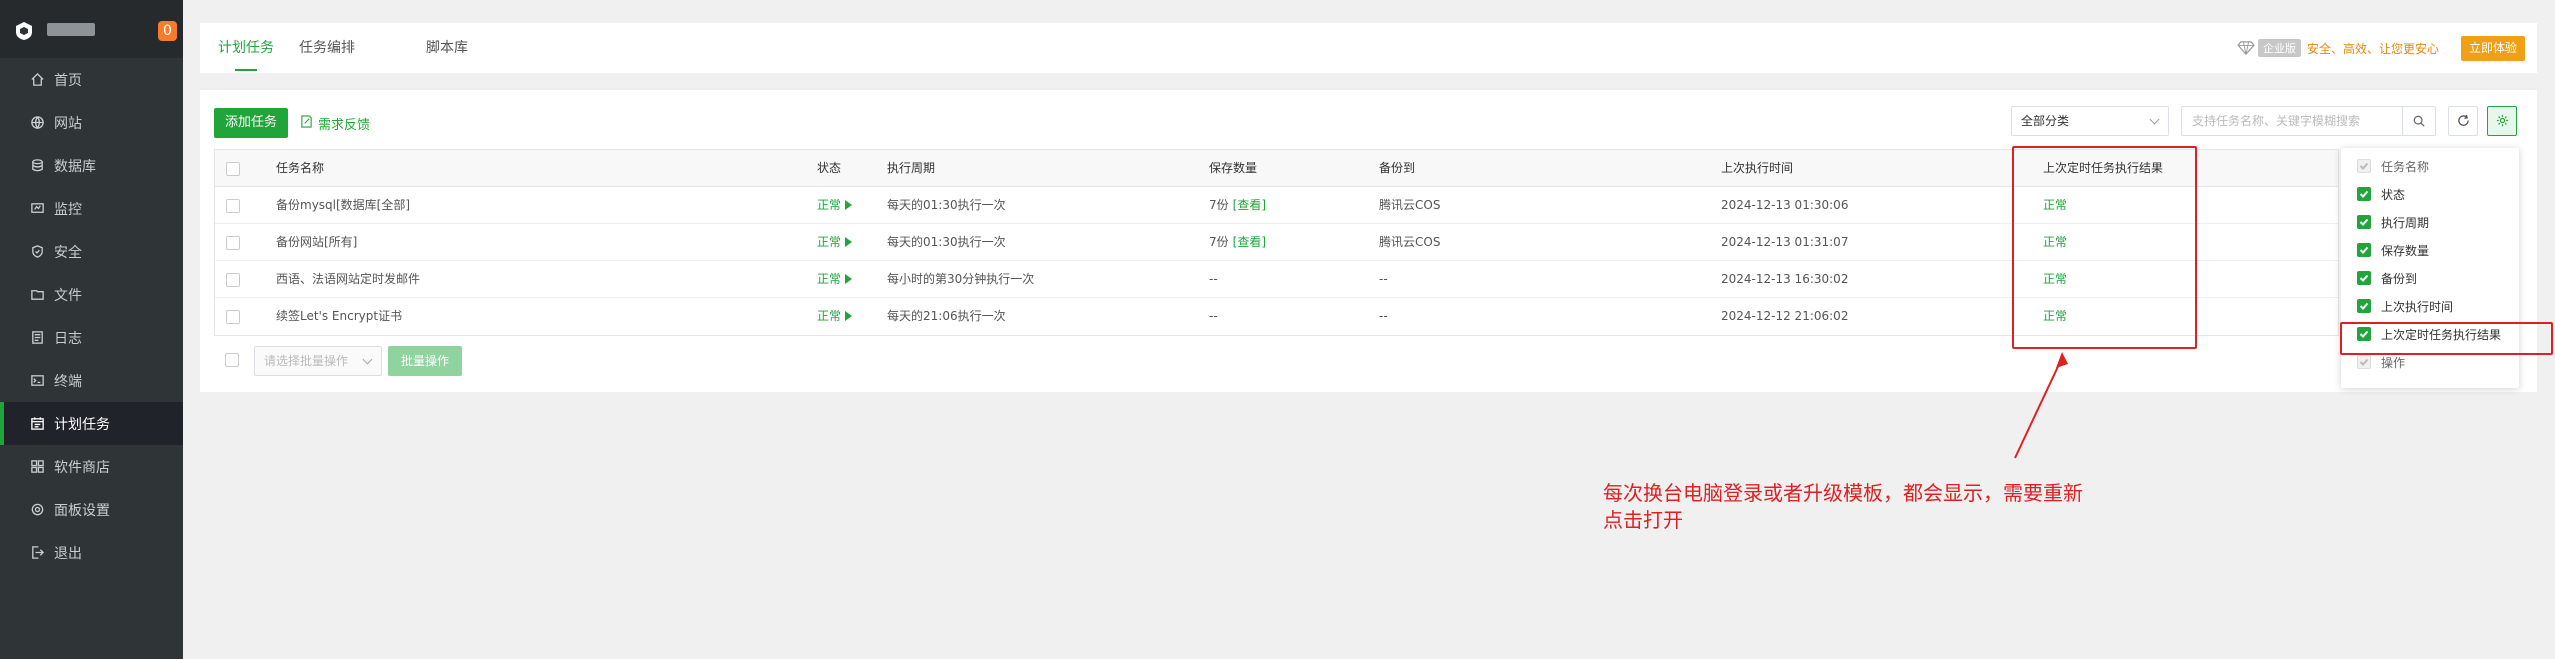 Image resolution: width=2555 pixels, height=659 pixels. Describe the element at coordinates (1863, 507) in the screenshot. I see `annotation-note: 每次换台电脑登录或者升级模板，都会显示，需要重新 点击打开` at that location.